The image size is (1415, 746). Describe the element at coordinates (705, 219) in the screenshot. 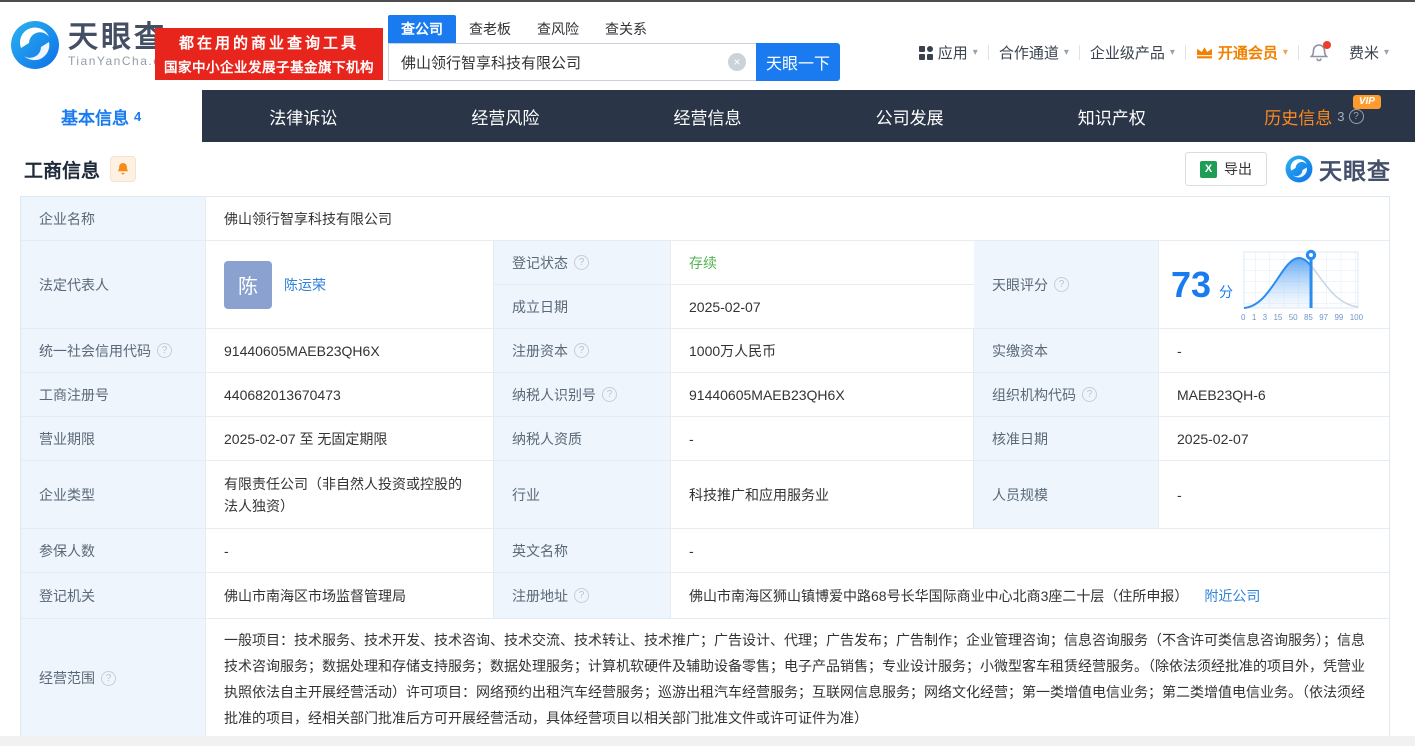

I see `table-row: 企业名称 佛山领行智享科技有限公司` at that location.